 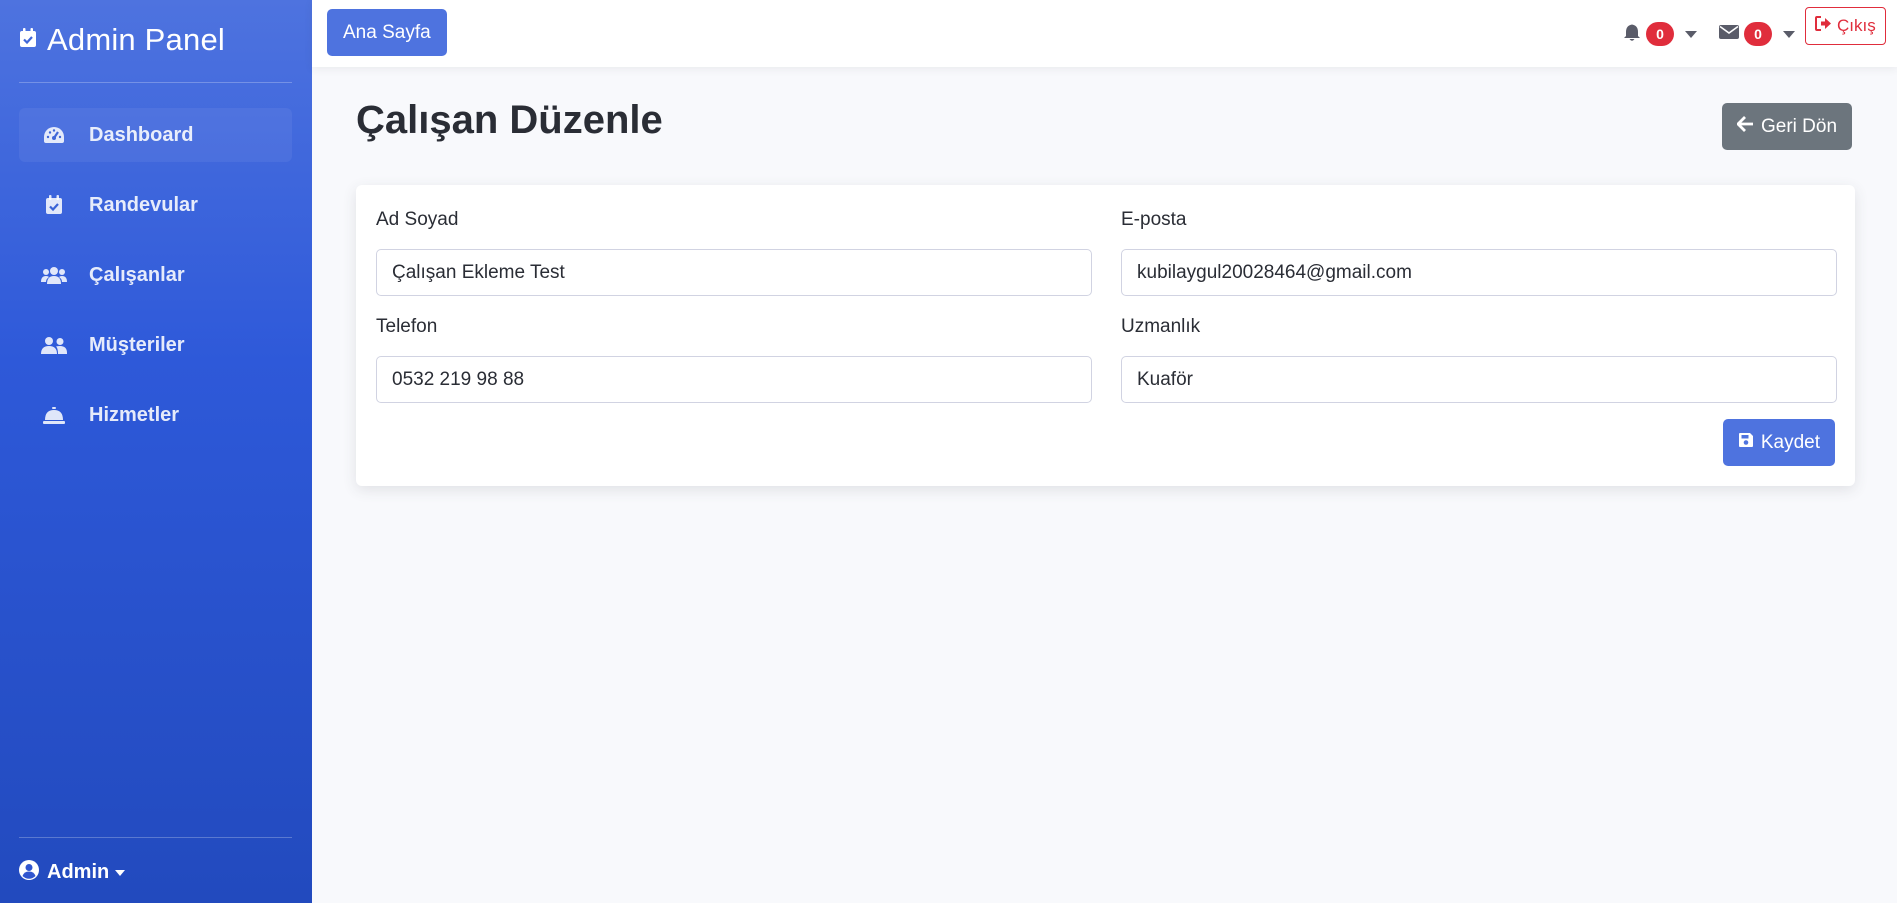 What do you see at coordinates (1729, 34) in the screenshot?
I see `envelope-icon` at bounding box center [1729, 34].